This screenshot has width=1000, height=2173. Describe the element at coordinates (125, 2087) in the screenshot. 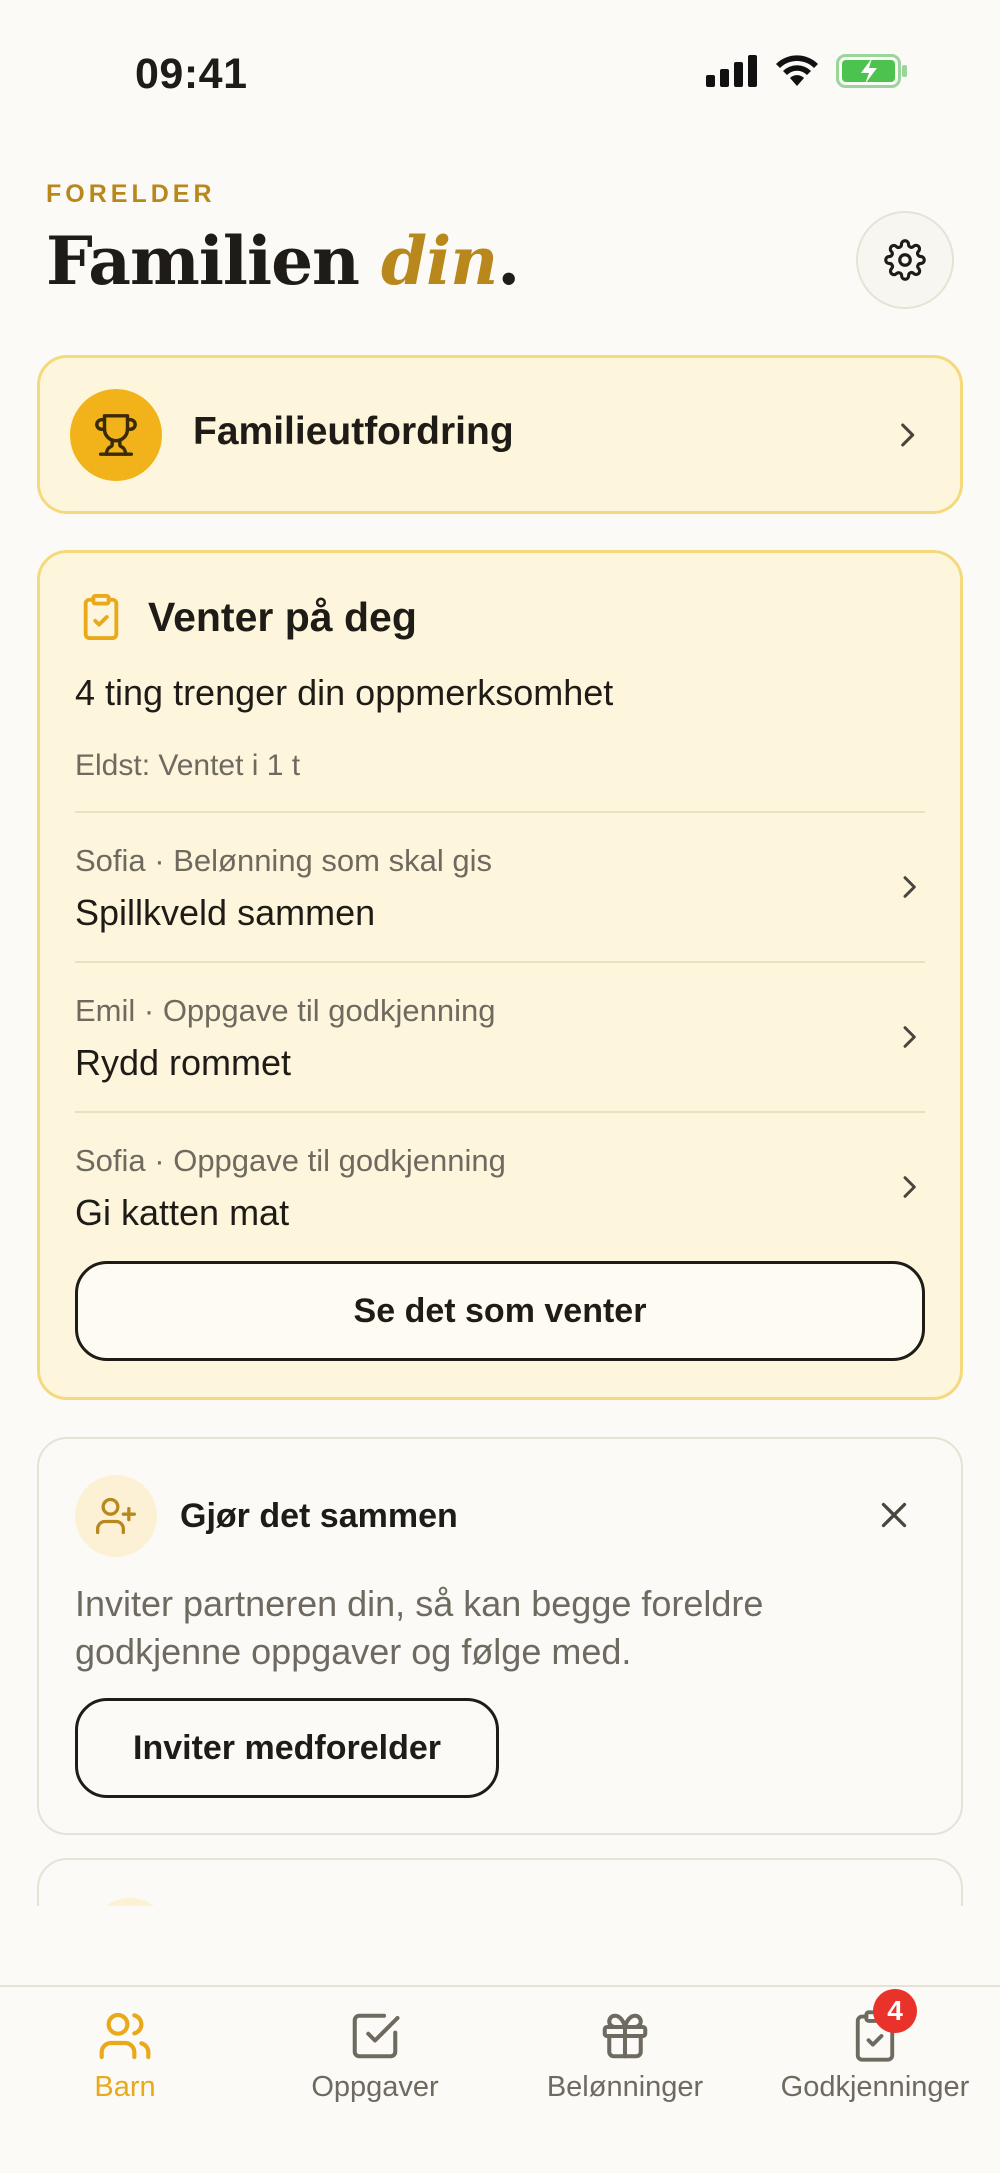

I see `tab-label: Barn` at that location.